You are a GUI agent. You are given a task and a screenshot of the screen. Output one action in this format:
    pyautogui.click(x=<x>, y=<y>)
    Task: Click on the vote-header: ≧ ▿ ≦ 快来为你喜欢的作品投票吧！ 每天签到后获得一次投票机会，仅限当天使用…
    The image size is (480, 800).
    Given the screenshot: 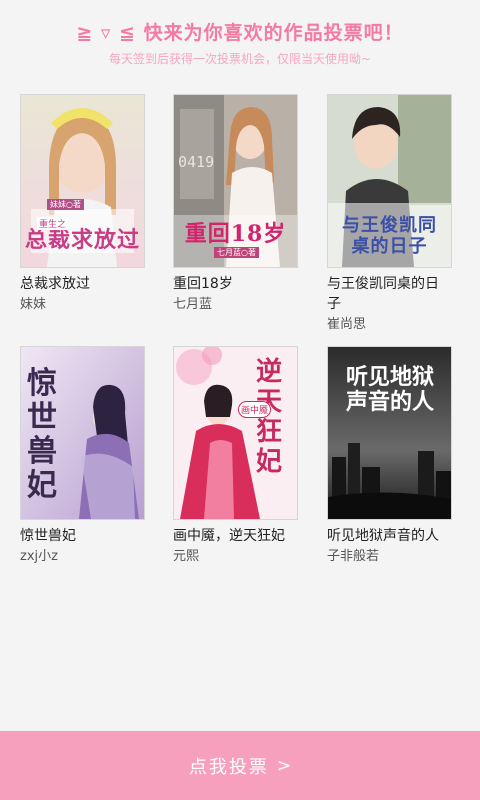 What is the action you would take?
    pyautogui.click(x=240, y=43)
    